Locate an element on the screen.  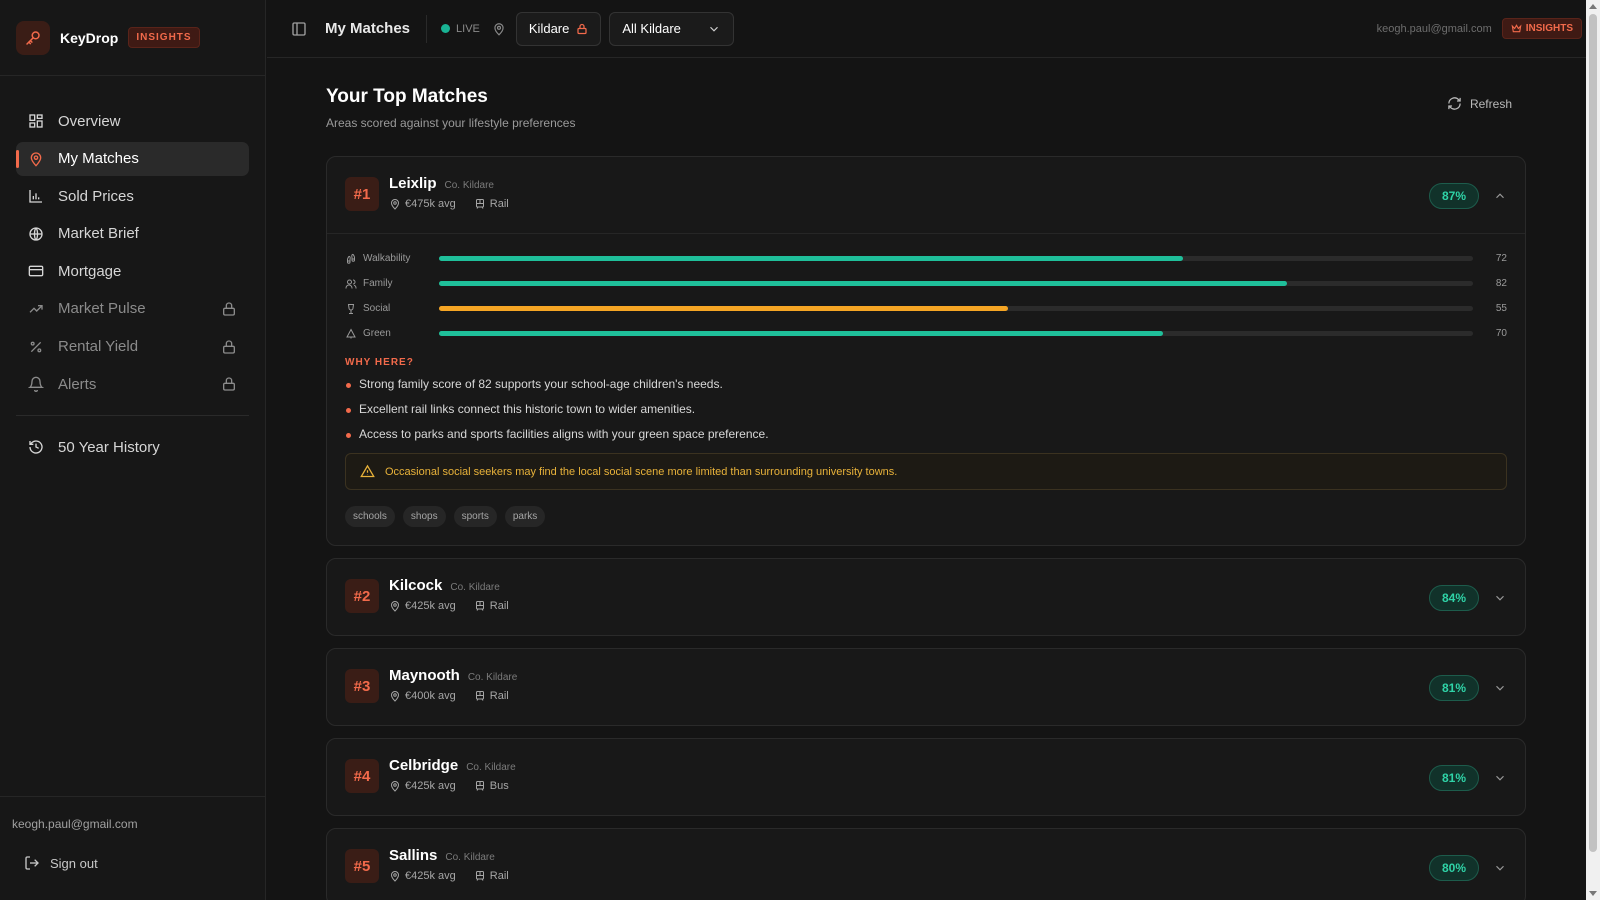
trending-up-icon is located at coordinates (36, 309).